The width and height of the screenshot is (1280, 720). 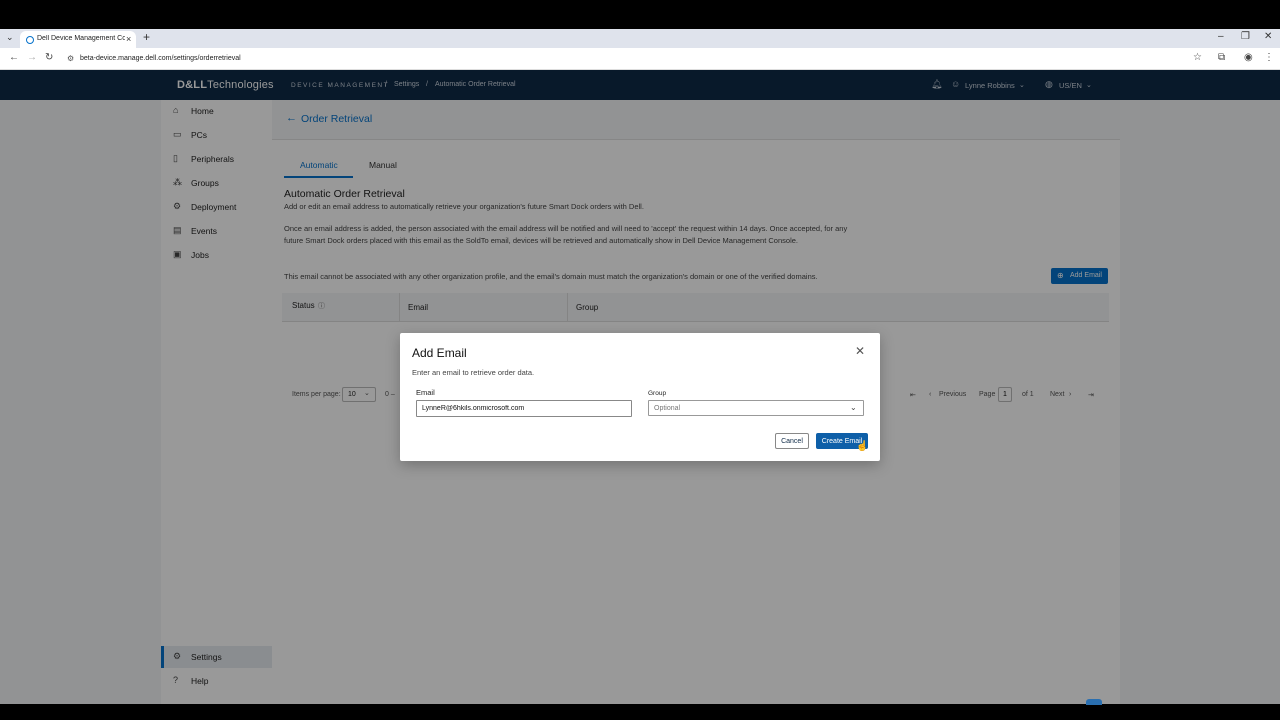 I want to click on tab-close-icon: ×, so click(x=128, y=39).